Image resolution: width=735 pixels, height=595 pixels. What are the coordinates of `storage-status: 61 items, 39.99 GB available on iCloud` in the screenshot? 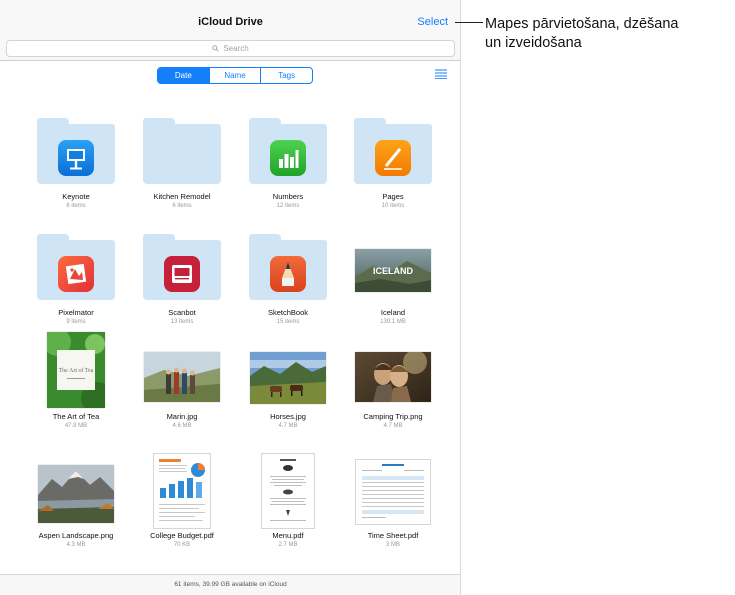 It's located at (230, 584).